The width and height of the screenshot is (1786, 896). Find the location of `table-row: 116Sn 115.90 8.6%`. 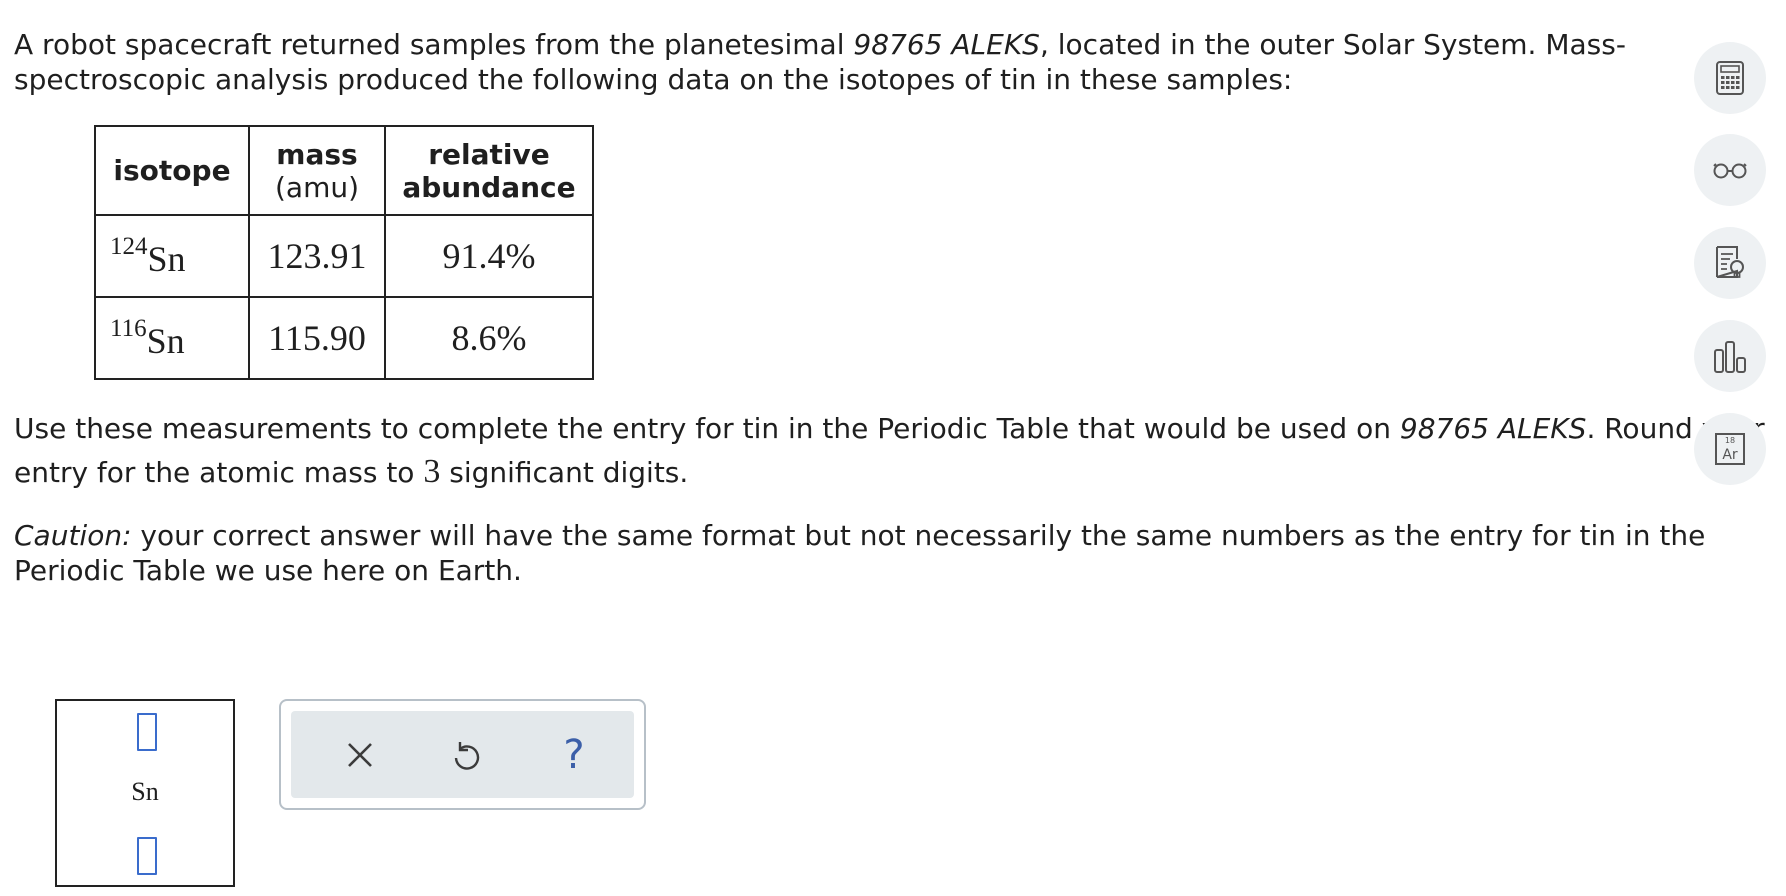

table-row: 116Sn 115.90 8.6% is located at coordinates (344, 338).